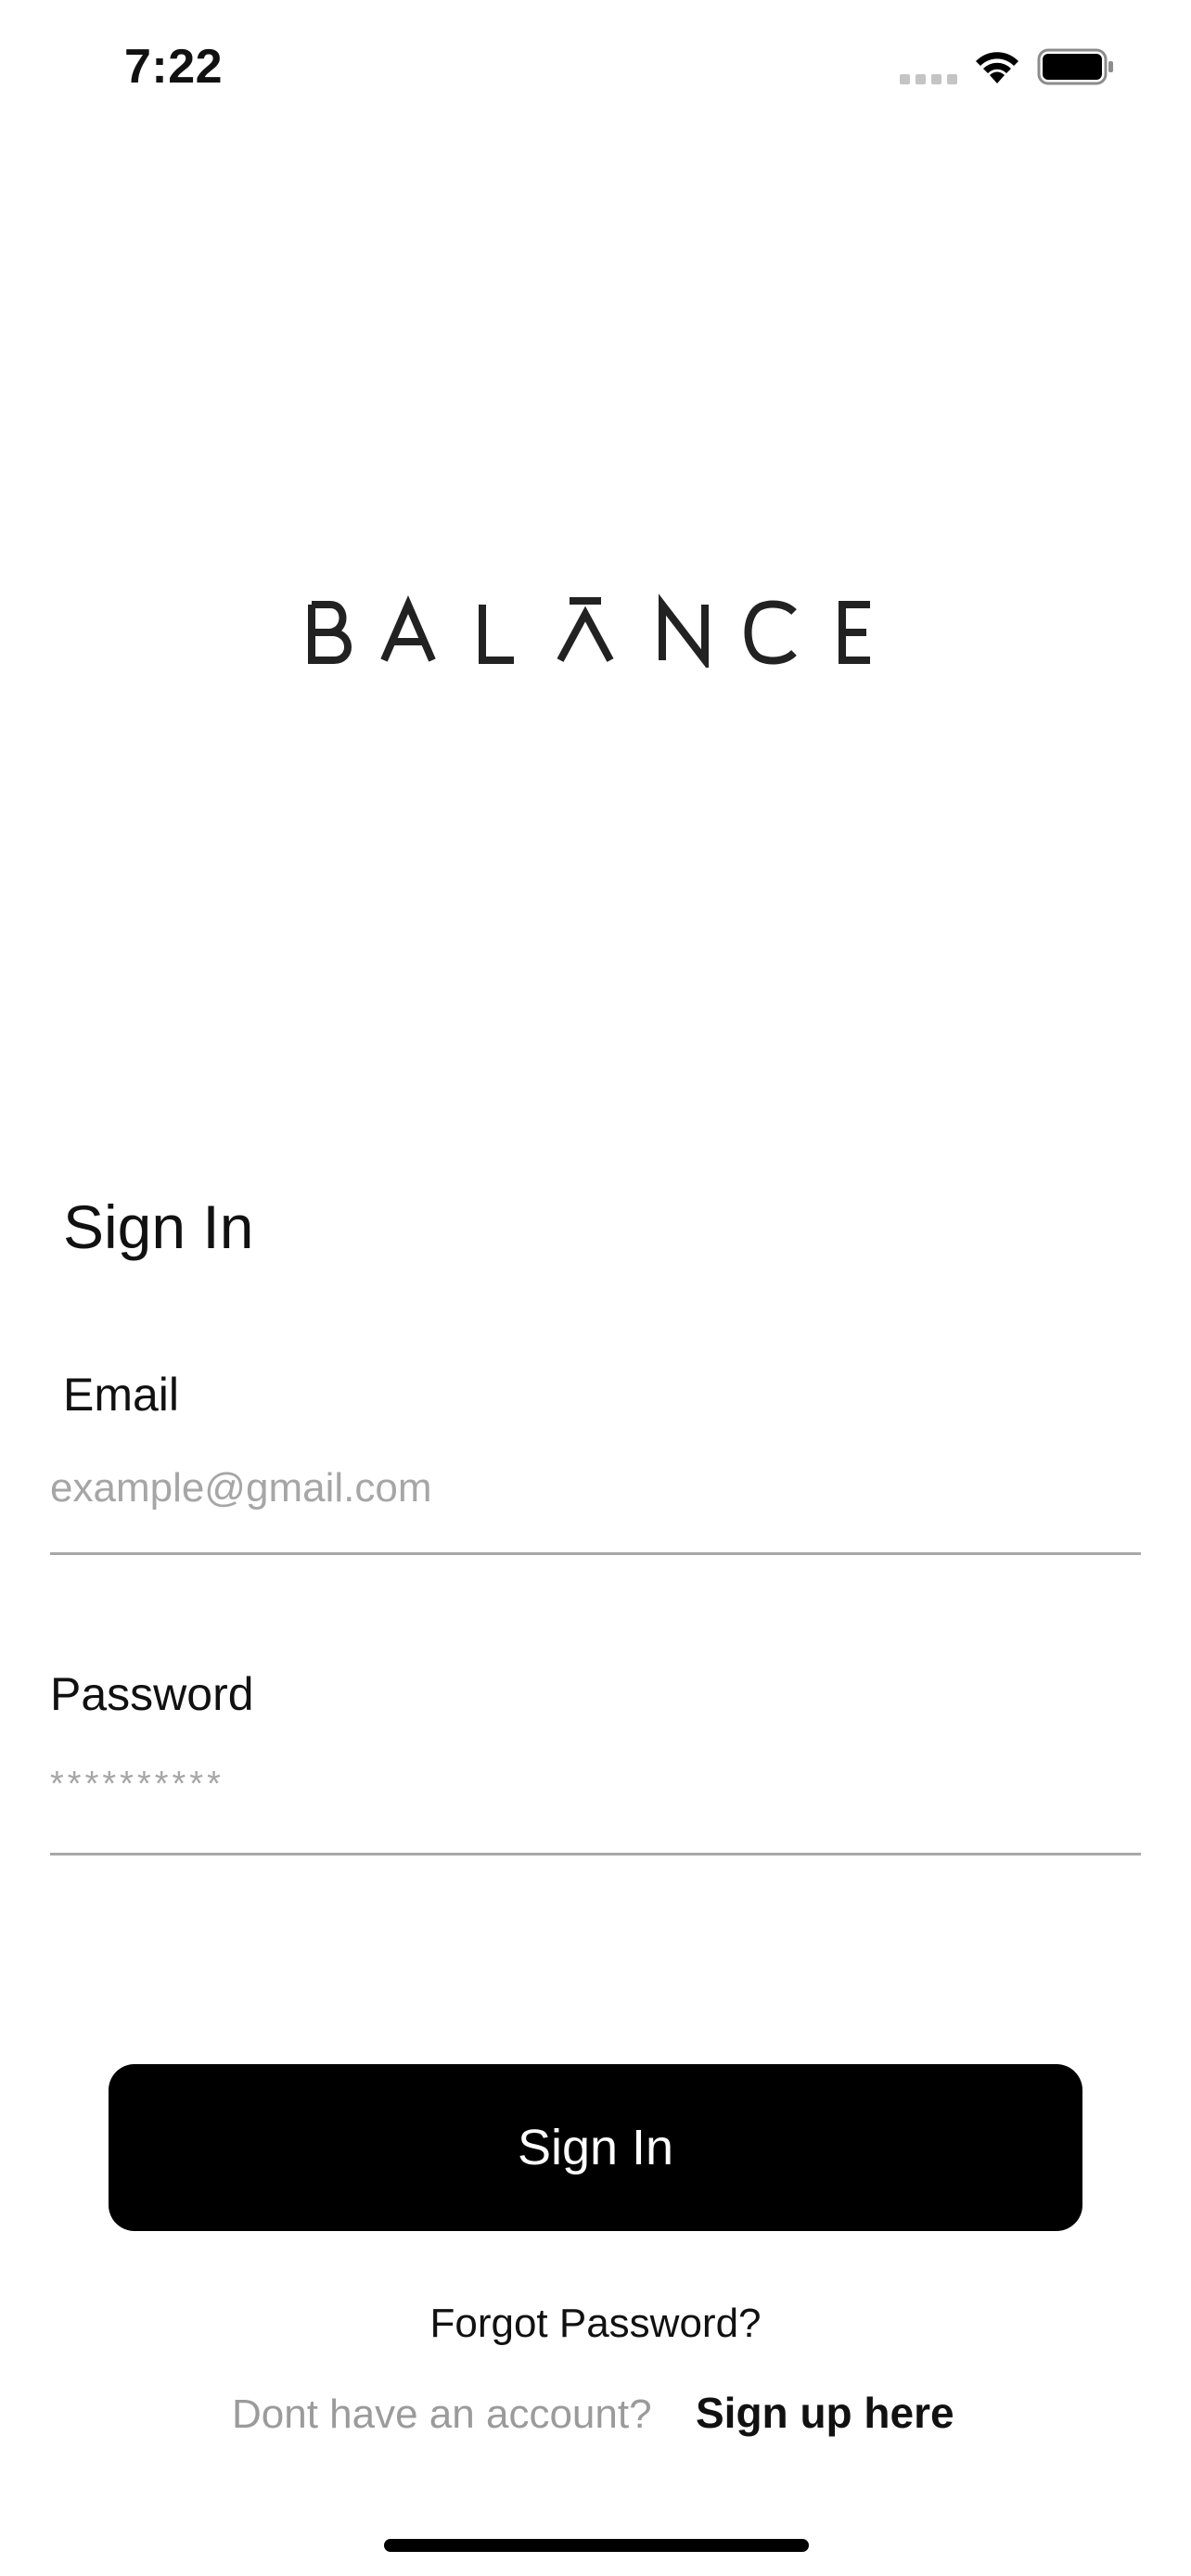 Image resolution: width=1191 pixels, height=2576 pixels. I want to click on email-underline, so click(595, 1553).